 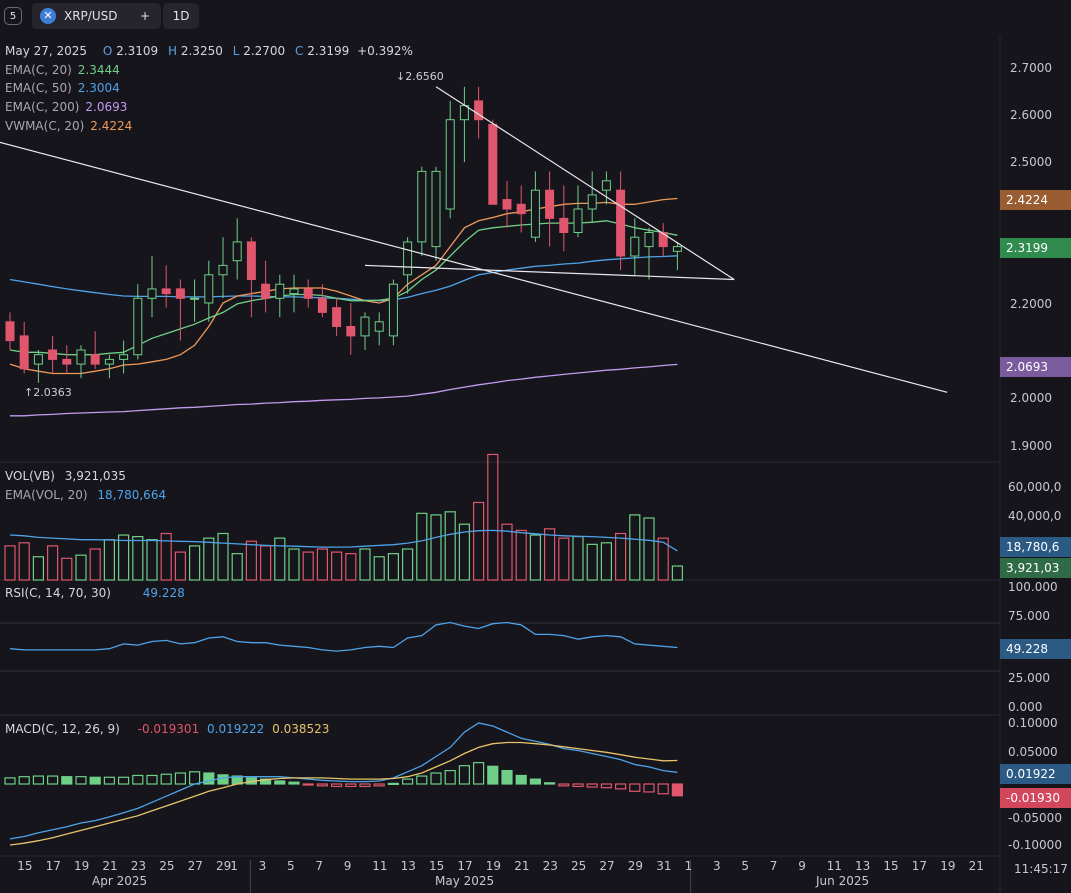 I want to click on day-tick: 29, so click(x=224, y=866).